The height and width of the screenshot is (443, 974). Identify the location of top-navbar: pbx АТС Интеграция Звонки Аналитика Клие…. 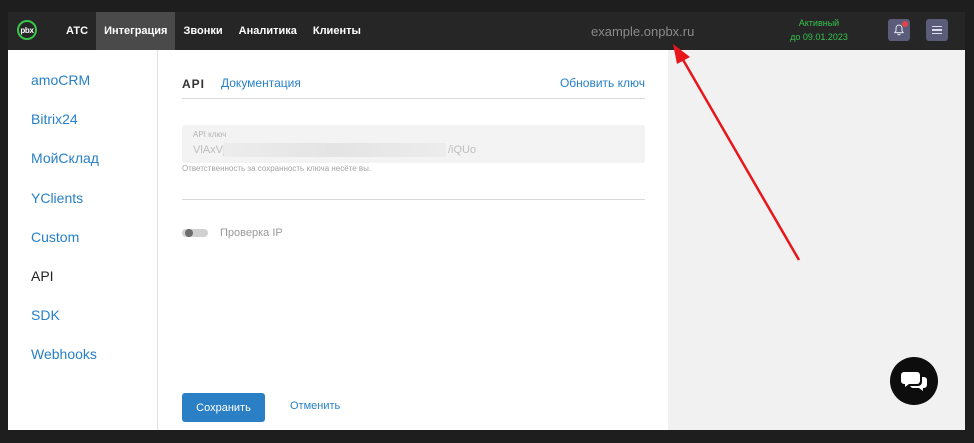
(486, 31).